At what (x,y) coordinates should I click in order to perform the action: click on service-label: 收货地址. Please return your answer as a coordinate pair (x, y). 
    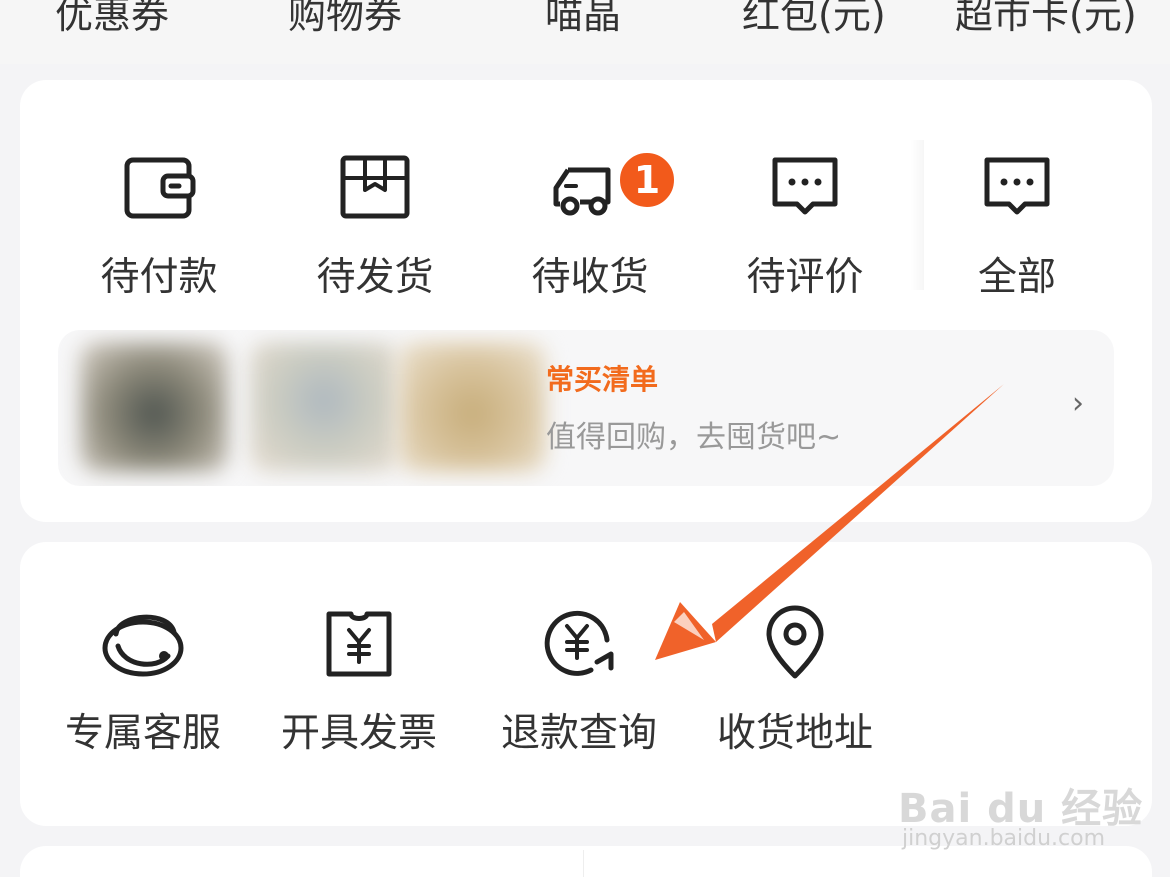
    Looking at the image, I should click on (794, 733).